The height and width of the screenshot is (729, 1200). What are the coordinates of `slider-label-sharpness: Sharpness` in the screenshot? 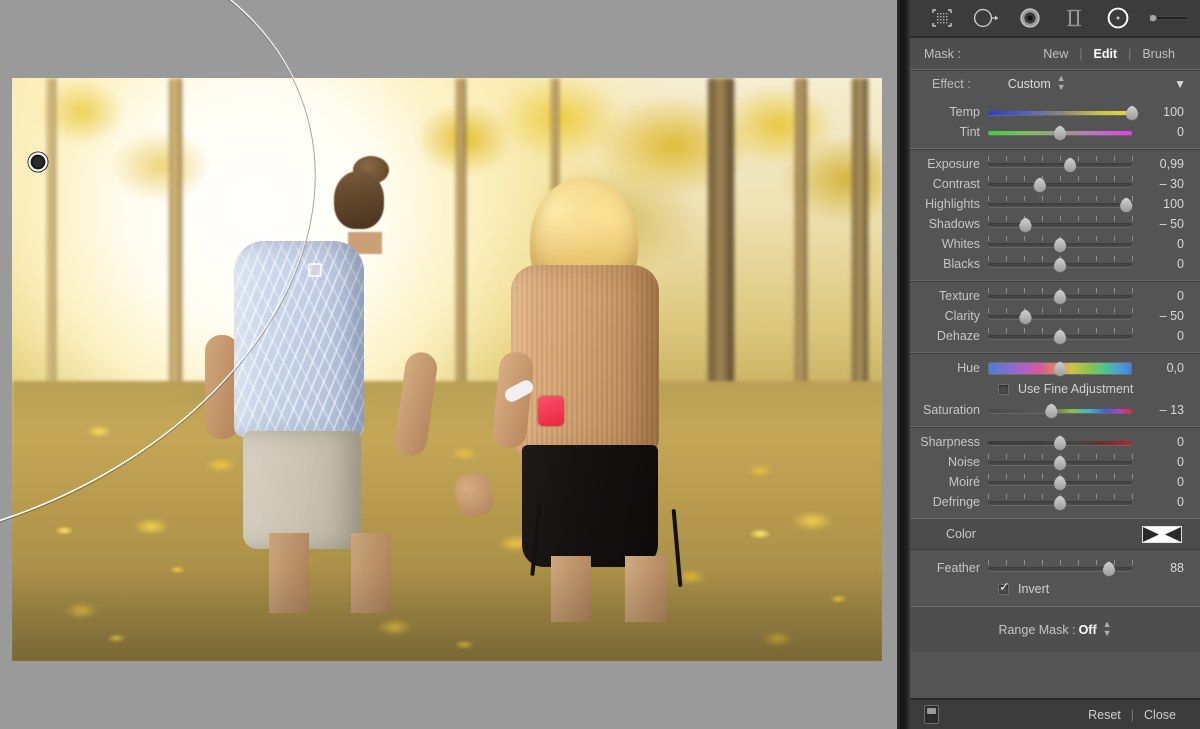 It's located at (950, 442).